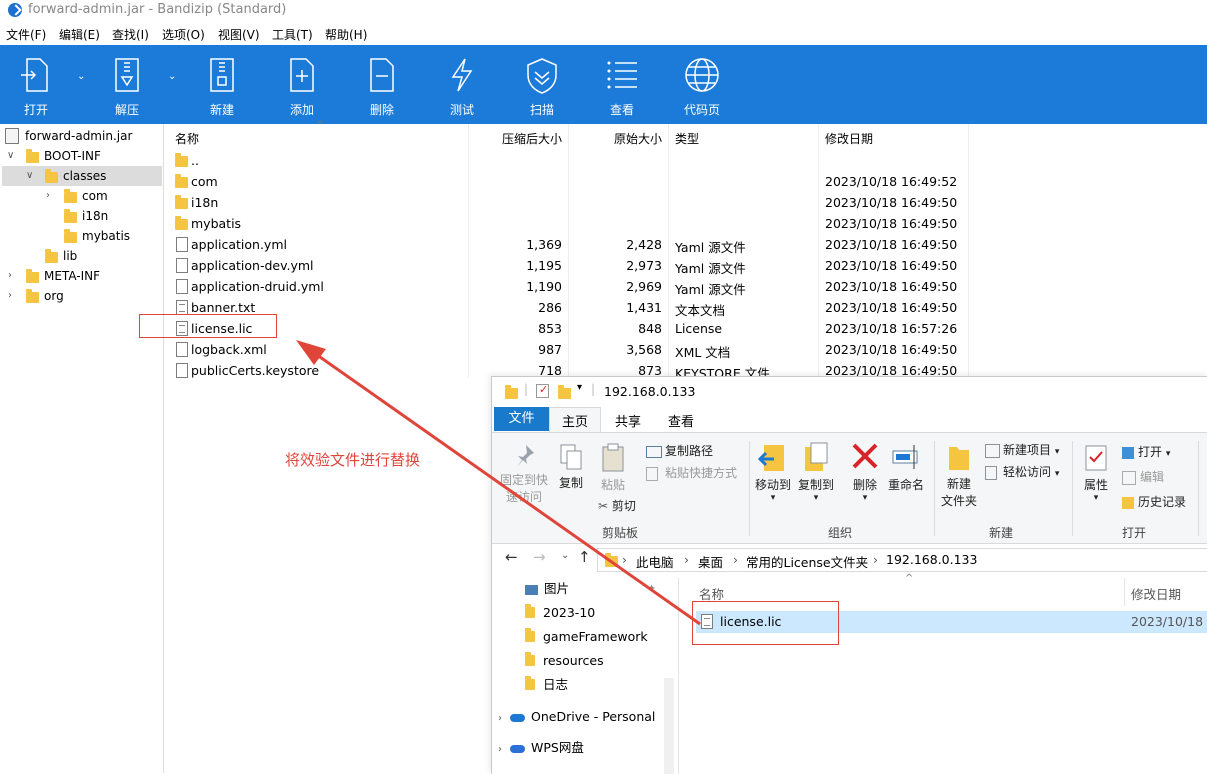 The height and width of the screenshot is (774, 1207). I want to click on annotation-text: 将效验文件进行替换, so click(353, 460).